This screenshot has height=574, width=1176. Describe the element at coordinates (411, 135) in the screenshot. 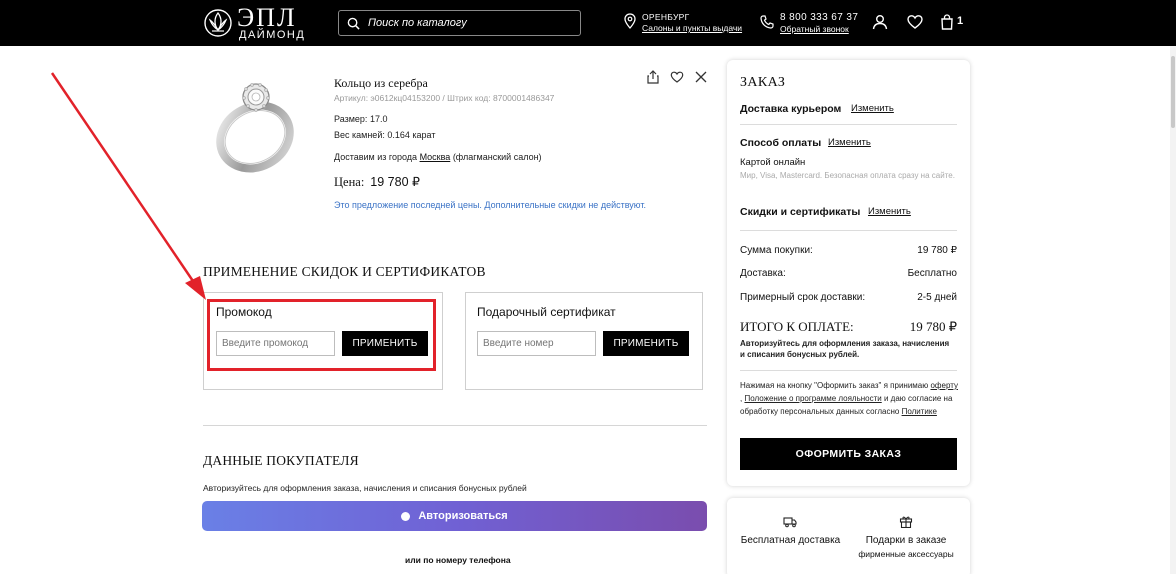

I see `stones-value: 0.164 карат` at that location.